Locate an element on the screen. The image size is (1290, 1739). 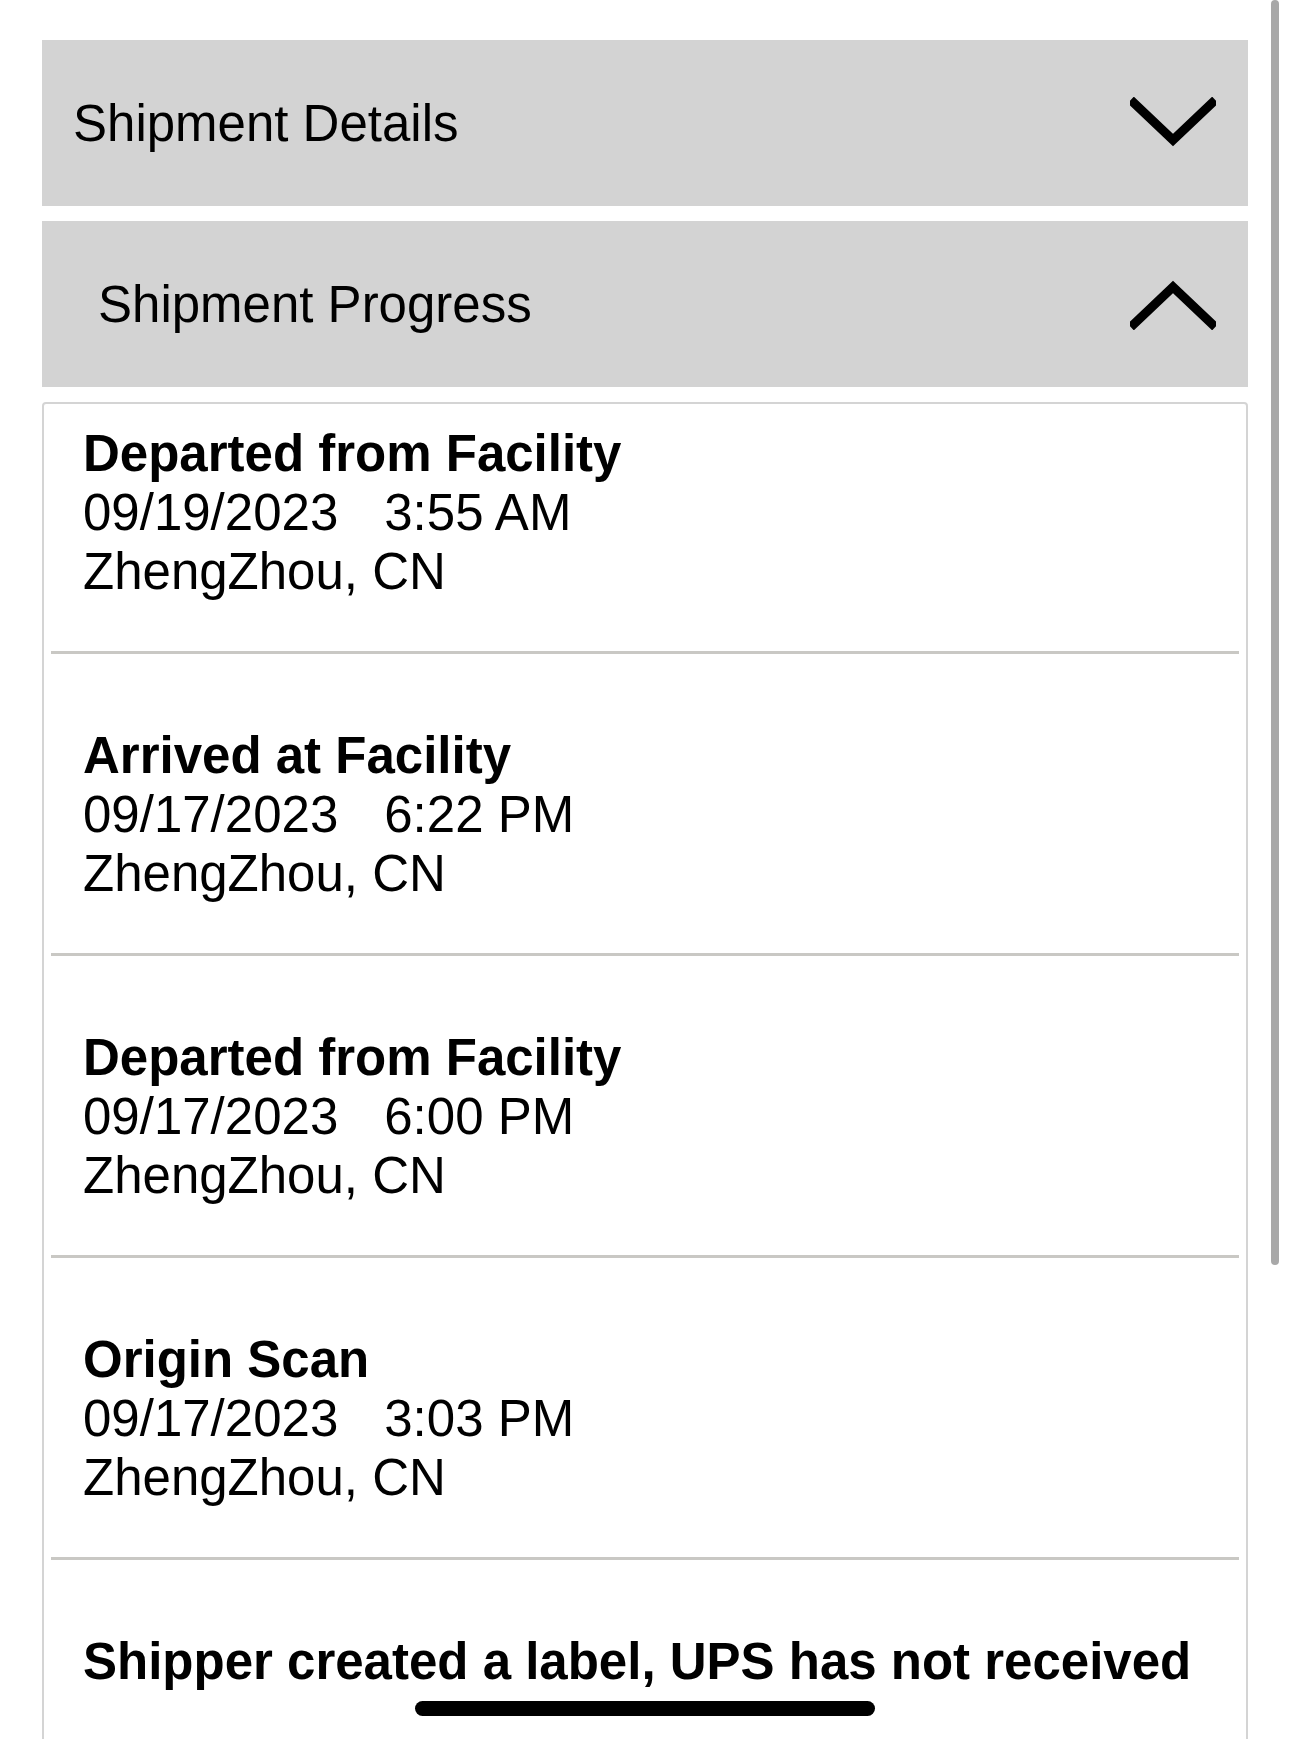
section-header: Shipment Progress is located at coordinates (645, 304).